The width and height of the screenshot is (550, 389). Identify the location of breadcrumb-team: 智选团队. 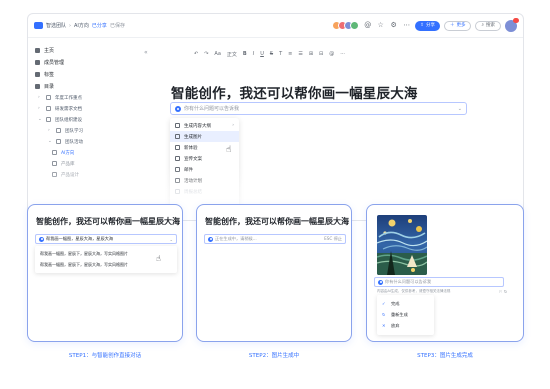
(56, 25).